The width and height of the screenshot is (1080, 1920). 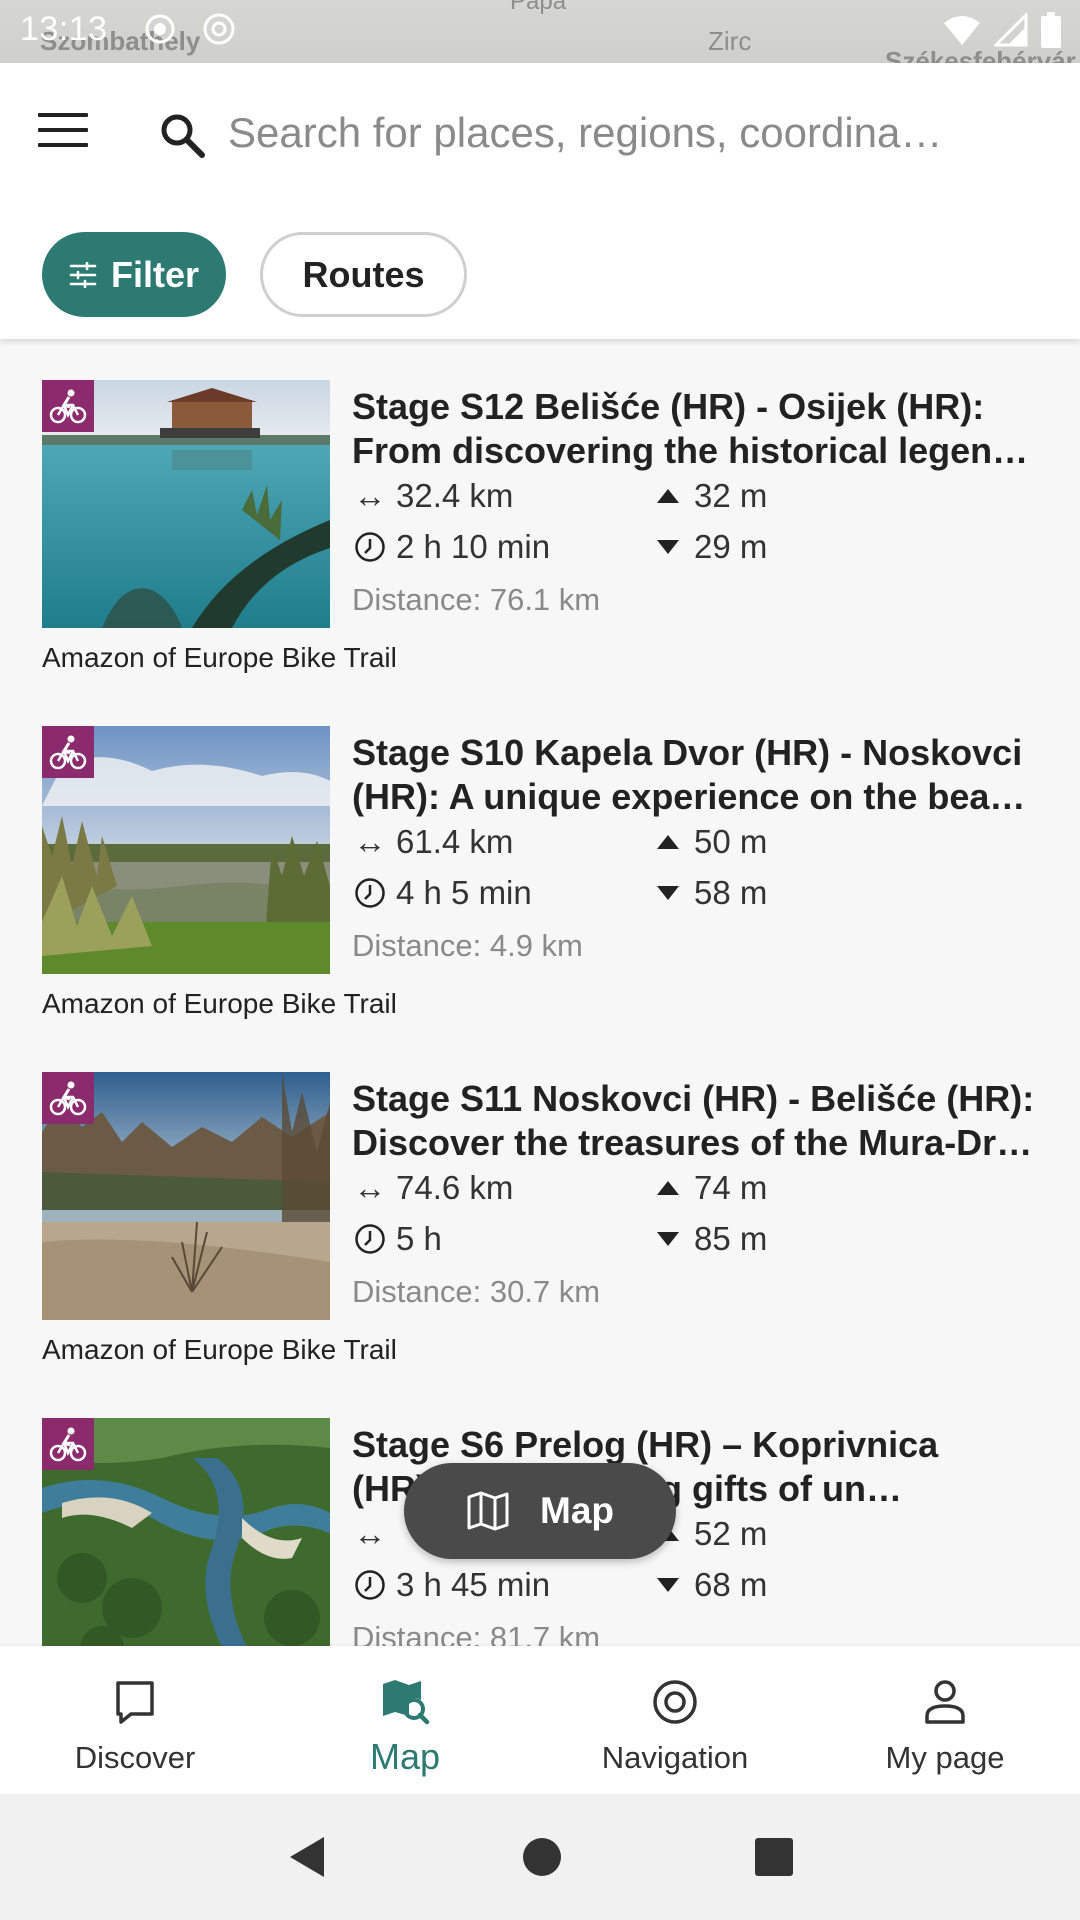 I want to click on map-toggle-button: Map, so click(x=540, y=1511).